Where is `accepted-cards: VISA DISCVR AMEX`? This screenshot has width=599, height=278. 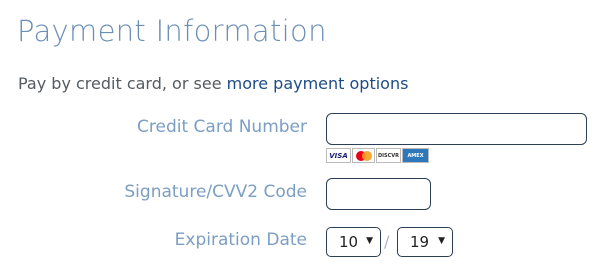
accepted-cards: VISA DISCVR AMEX is located at coordinates (377, 155).